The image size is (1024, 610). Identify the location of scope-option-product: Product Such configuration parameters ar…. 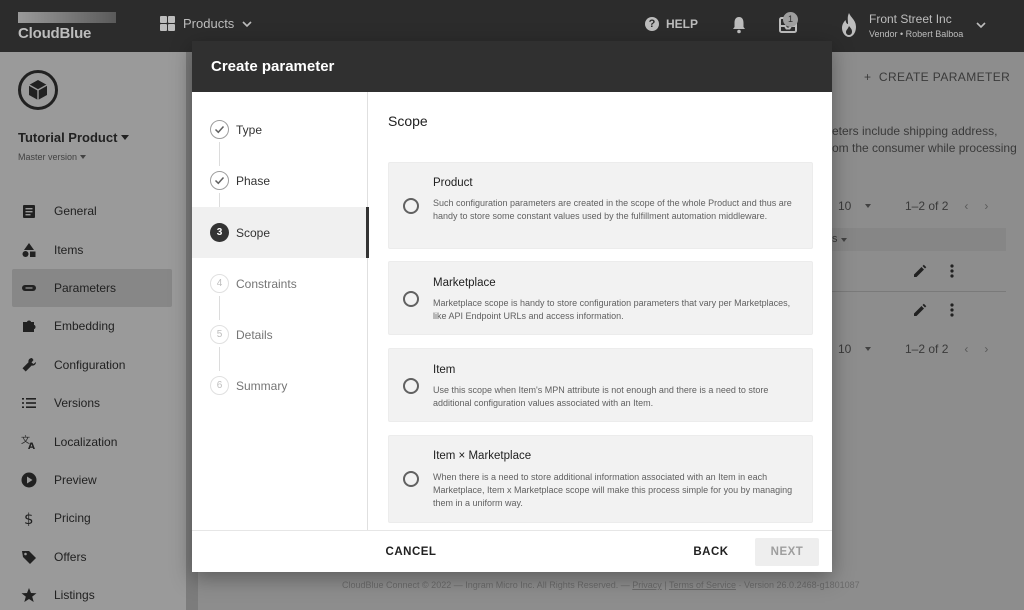
(600, 205).